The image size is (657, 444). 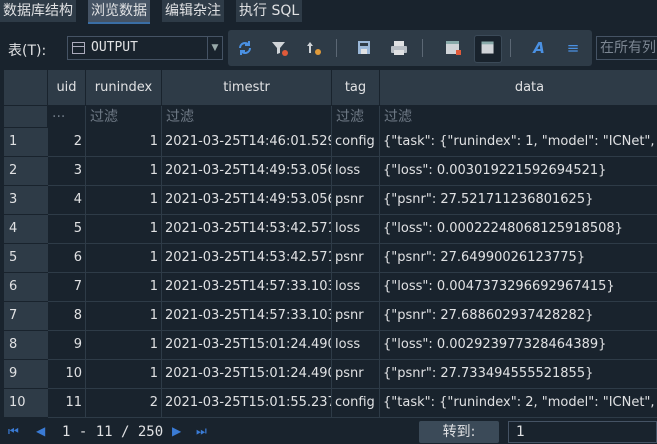 What do you see at coordinates (247, 142) in the screenshot?
I see `cell-timestr: 2021-03-25T14:46:01.529` at bounding box center [247, 142].